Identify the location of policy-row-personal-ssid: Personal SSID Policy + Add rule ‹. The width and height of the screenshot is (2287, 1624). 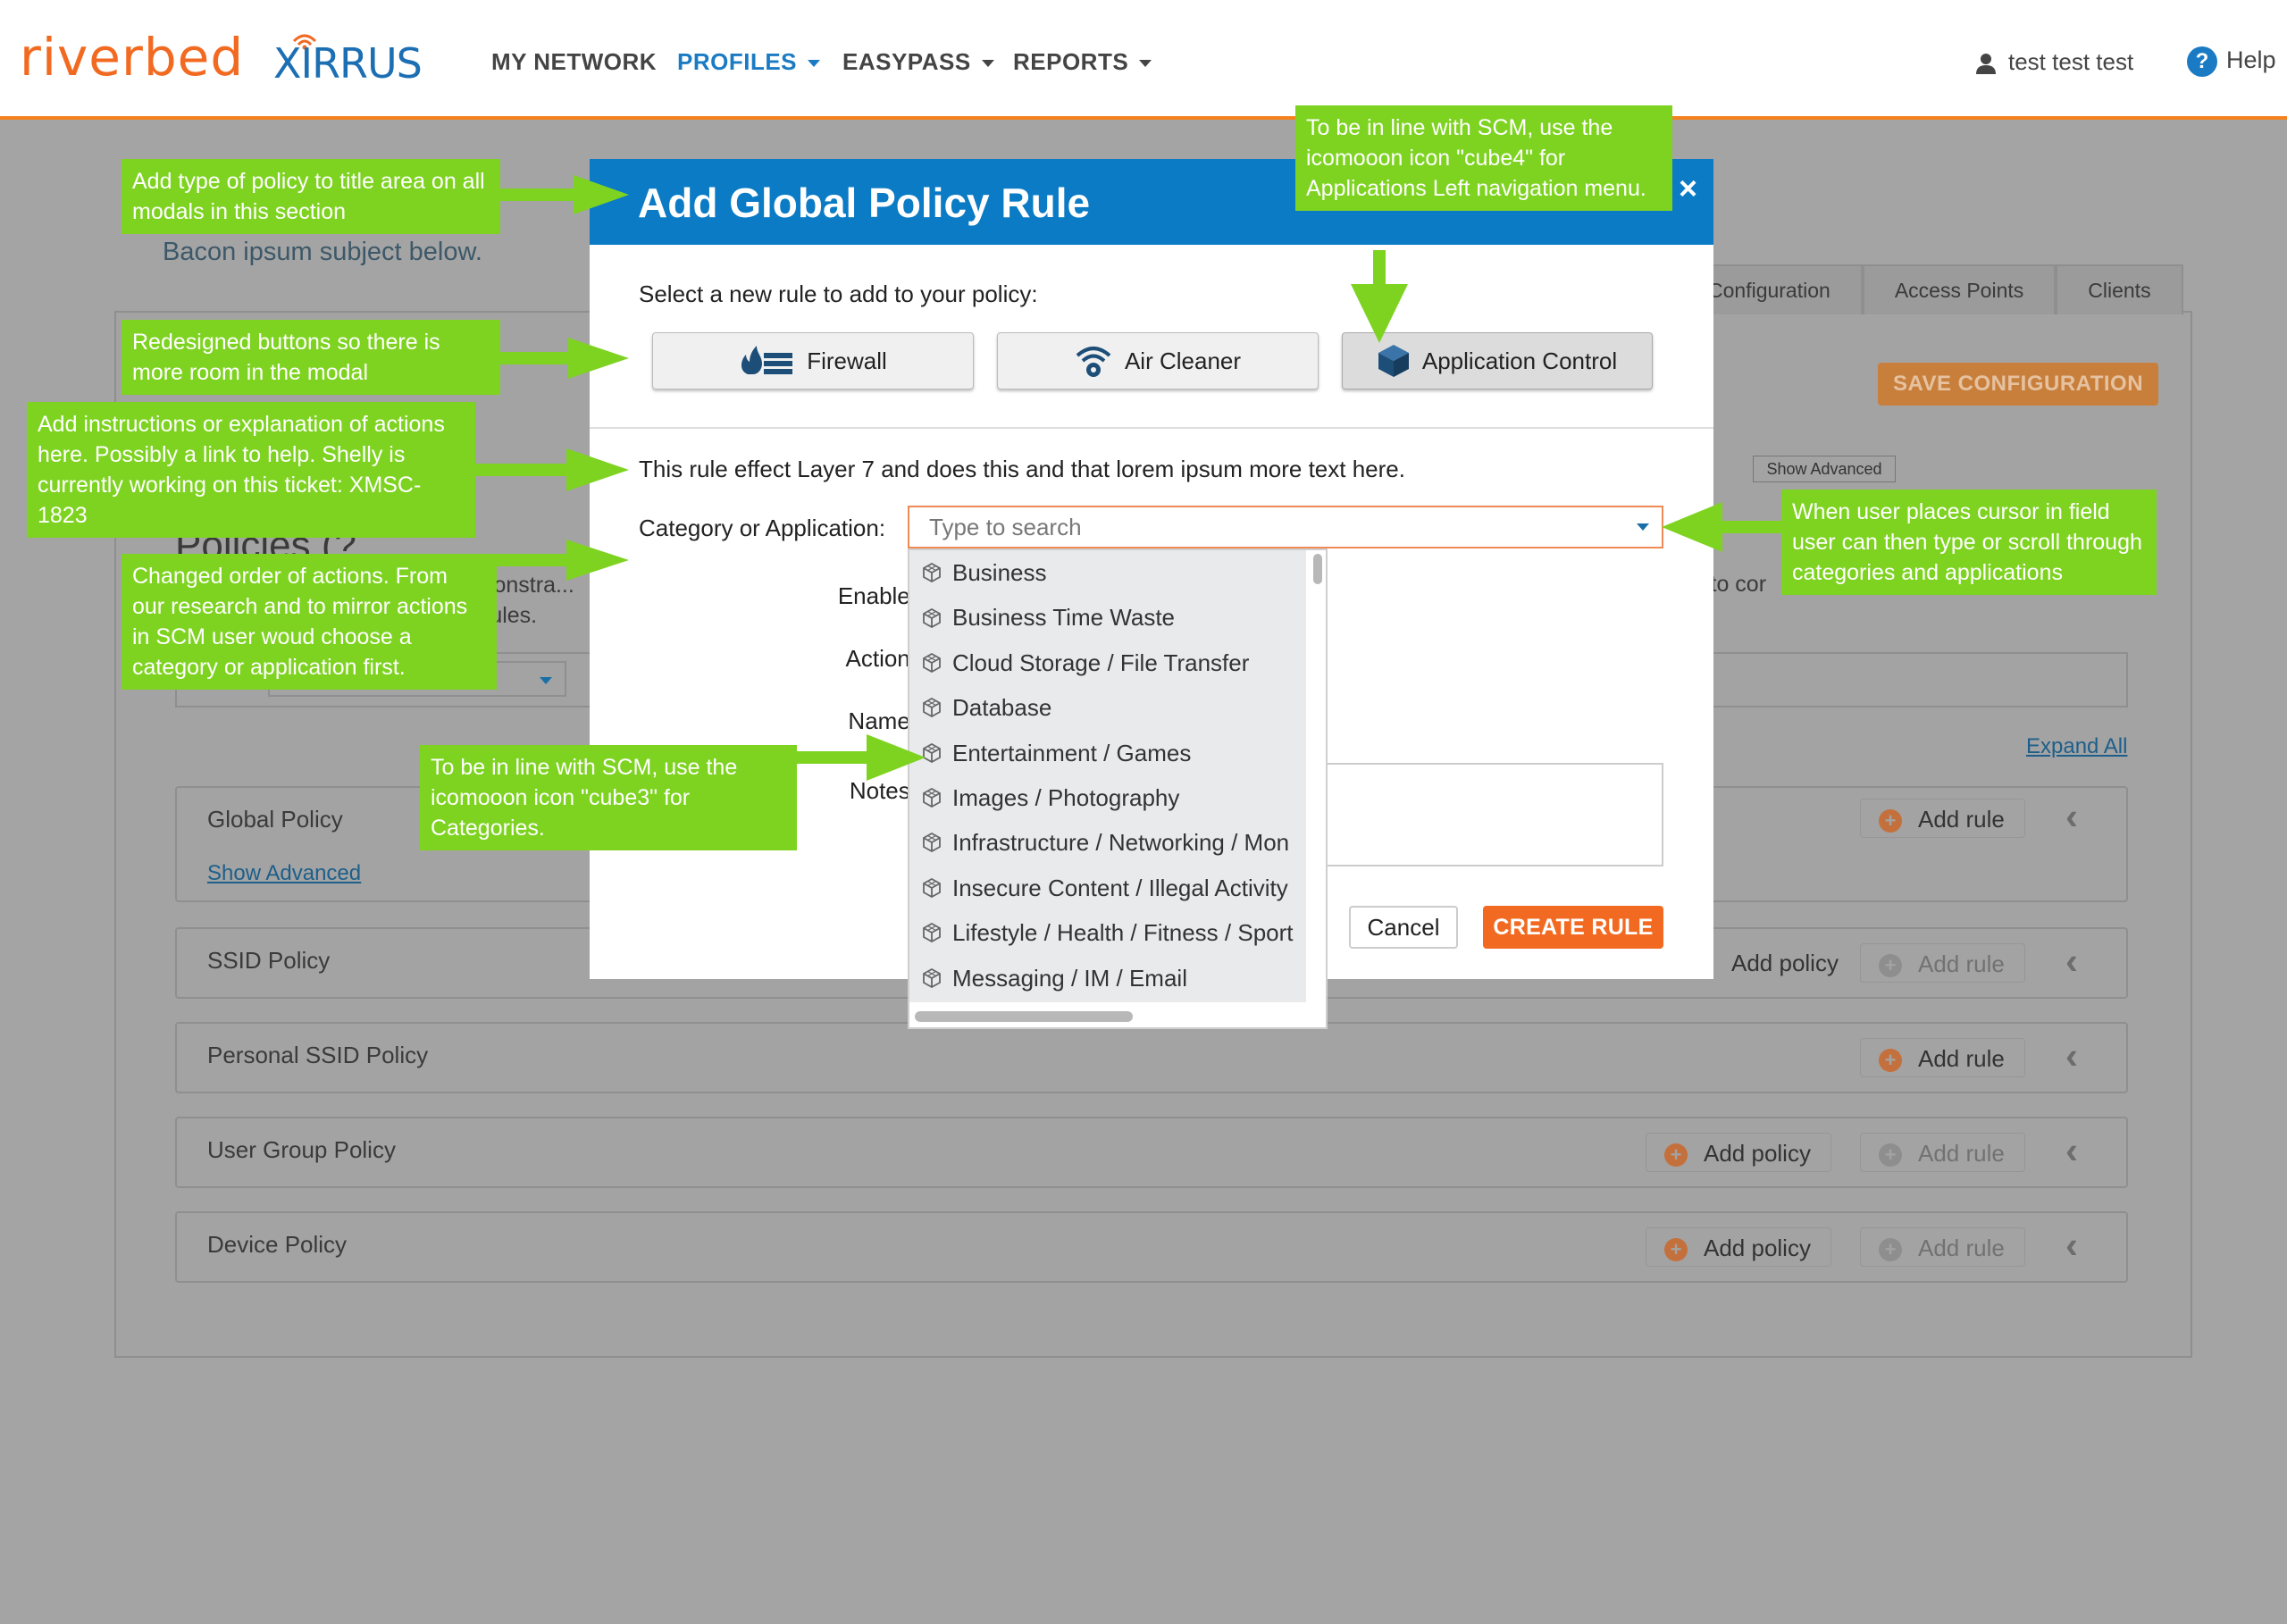
(1151, 1057).